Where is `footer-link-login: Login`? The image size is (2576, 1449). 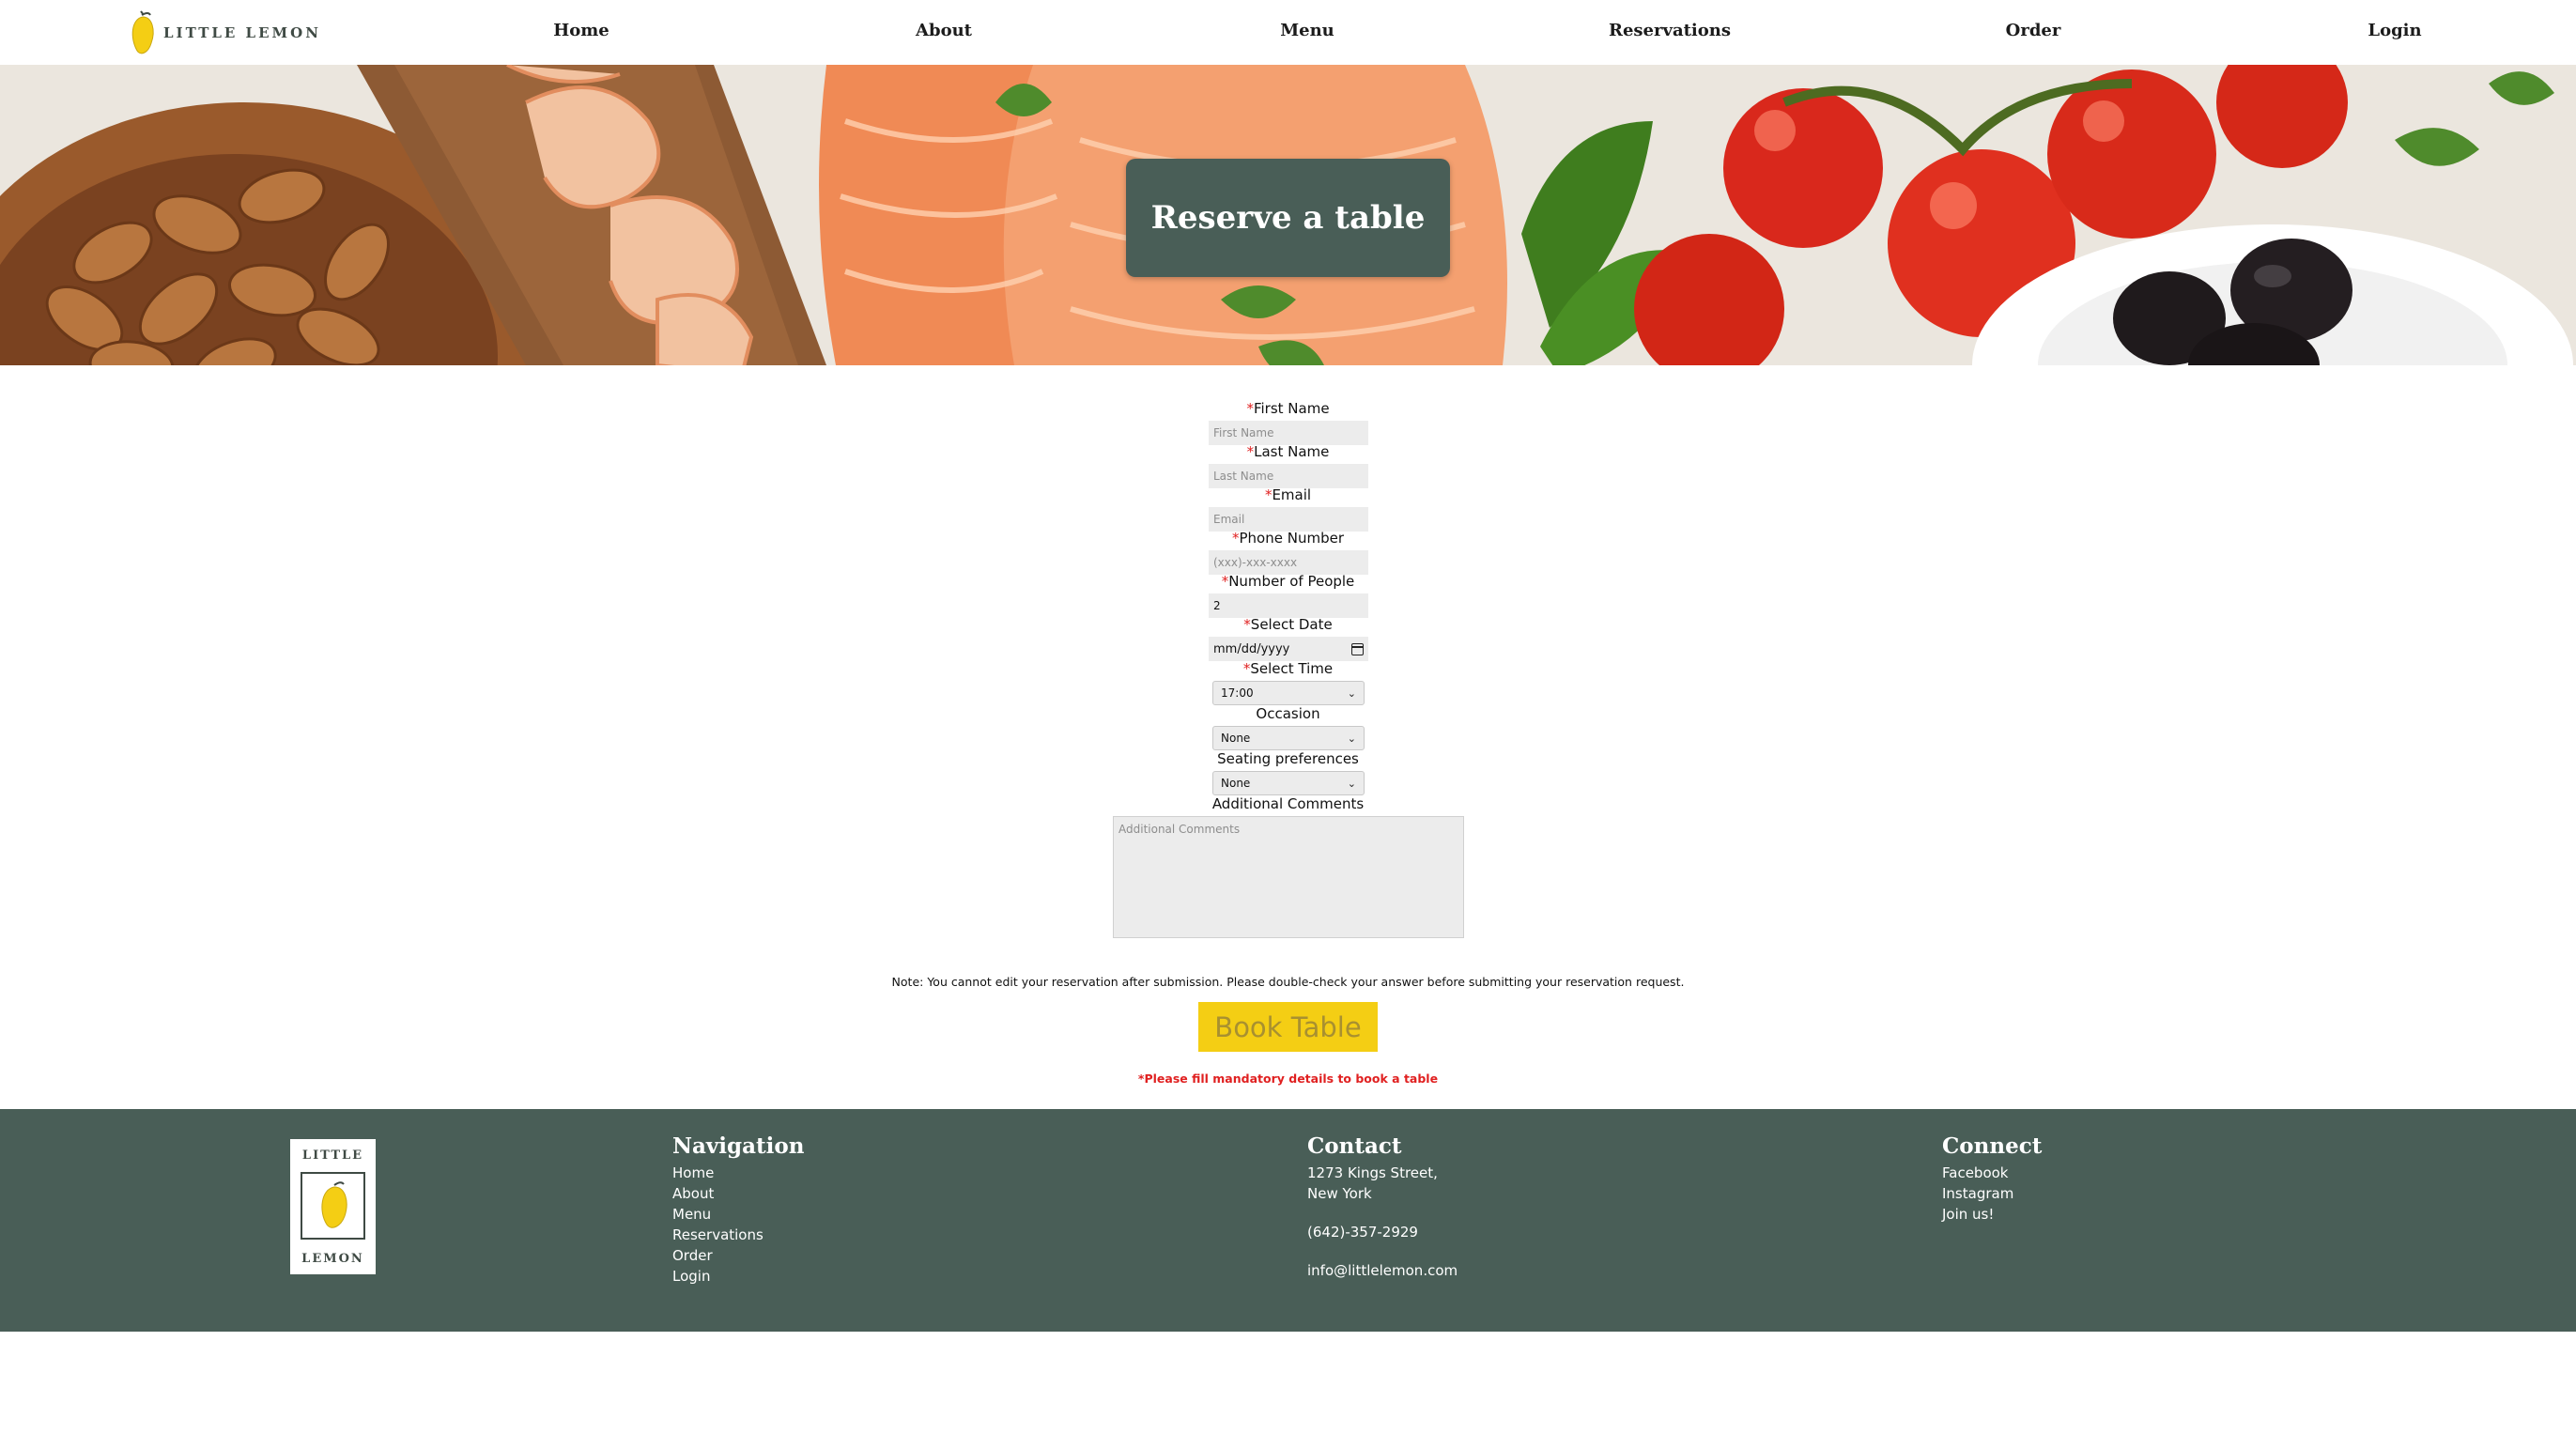 footer-link-login: Login is located at coordinates (691, 1276).